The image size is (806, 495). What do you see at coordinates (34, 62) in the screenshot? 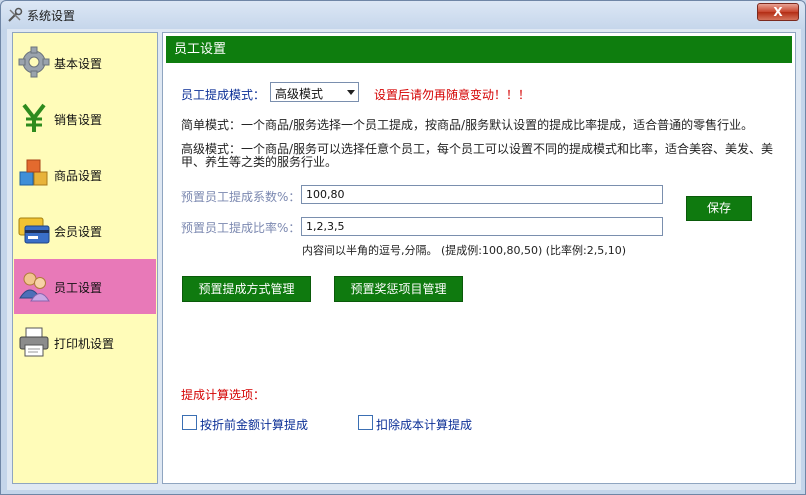
I see `gear-icon` at bounding box center [34, 62].